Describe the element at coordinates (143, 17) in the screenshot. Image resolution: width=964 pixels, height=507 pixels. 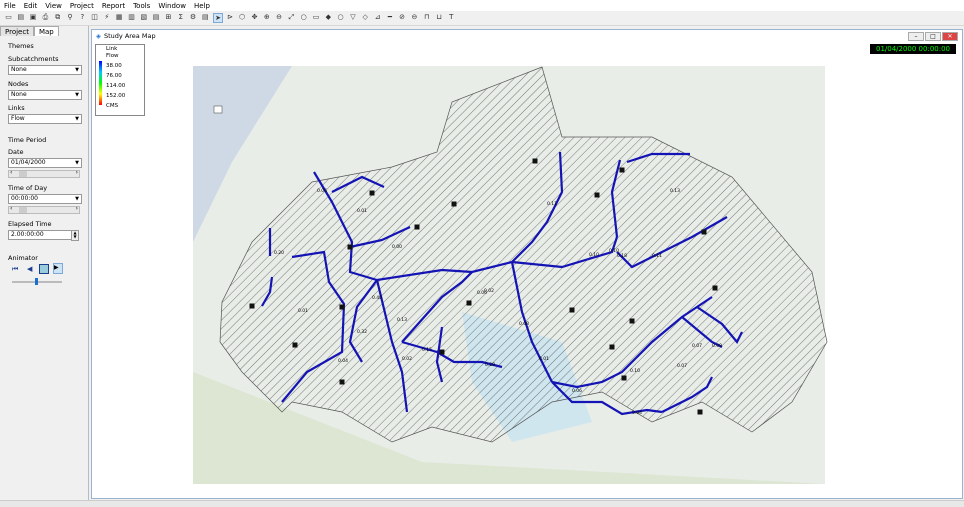
I see `scatter-icon: ▧` at that location.